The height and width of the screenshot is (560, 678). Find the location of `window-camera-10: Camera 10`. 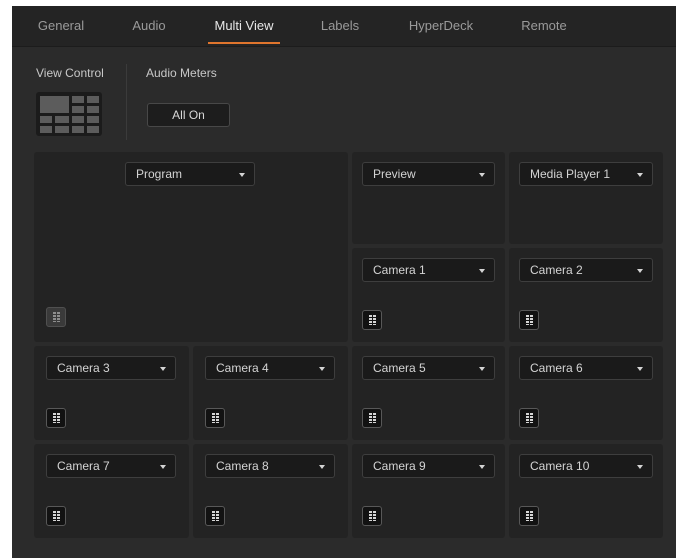

window-camera-10: Camera 10 is located at coordinates (586, 491).